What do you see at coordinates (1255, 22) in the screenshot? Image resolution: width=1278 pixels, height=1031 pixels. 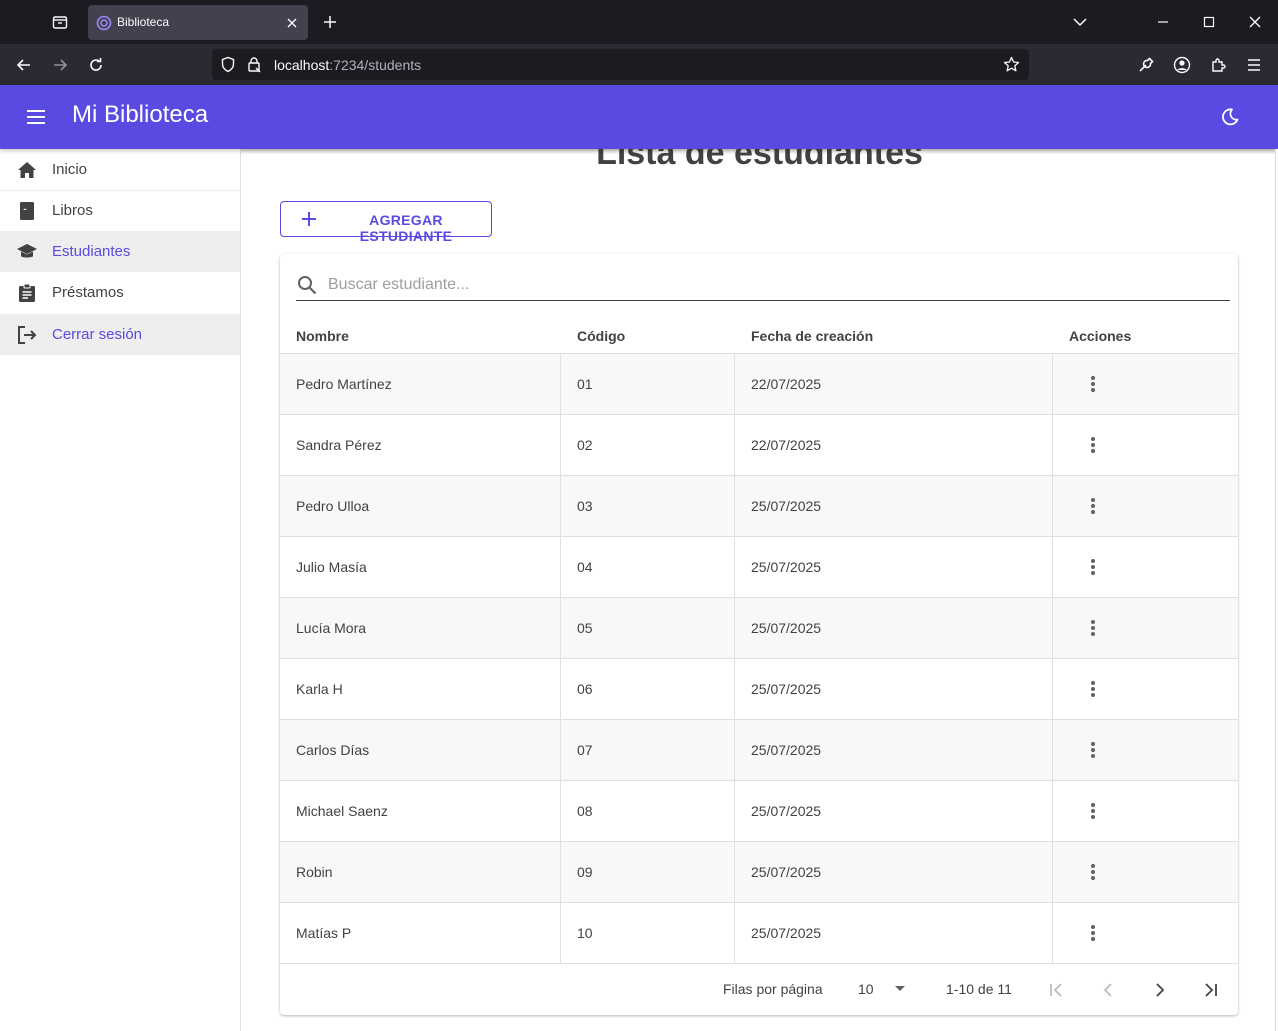 I see `close-window-icon` at bounding box center [1255, 22].